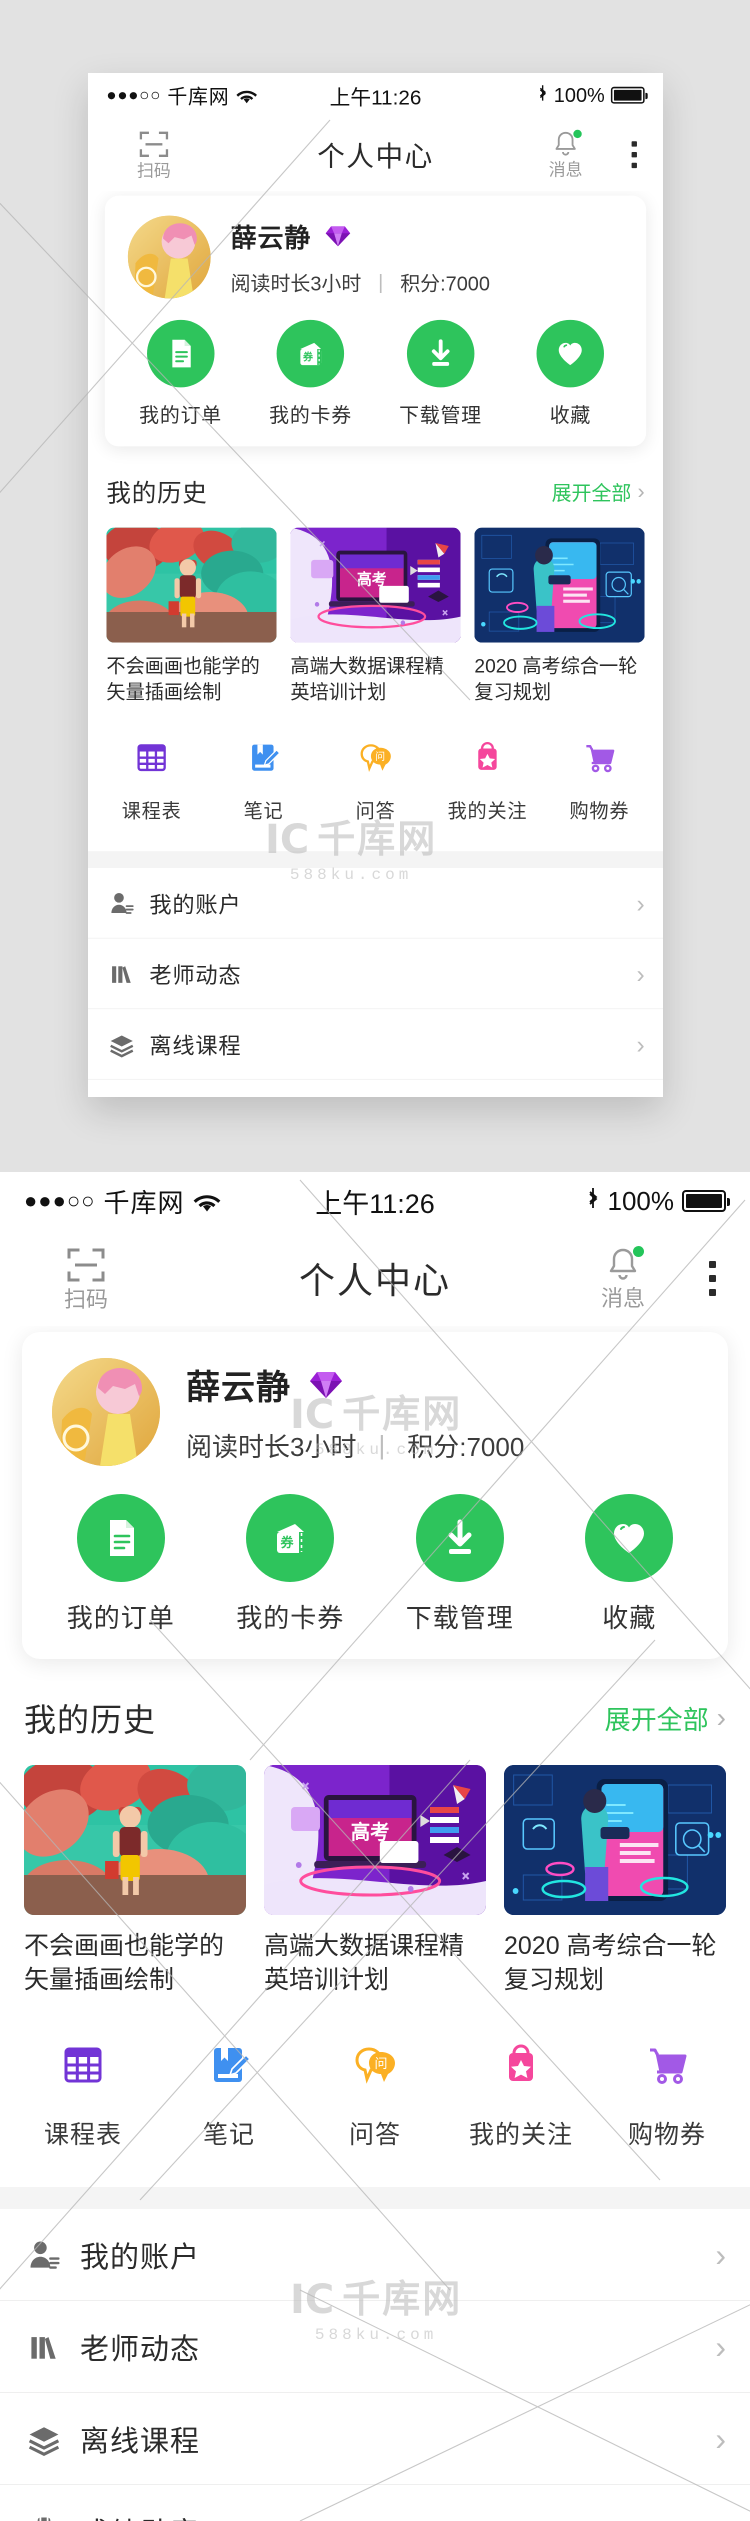  Describe the element at coordinates (375, 1278) in the screenshot. I see `app-header: 扫码 个人中心 消息` at that location.